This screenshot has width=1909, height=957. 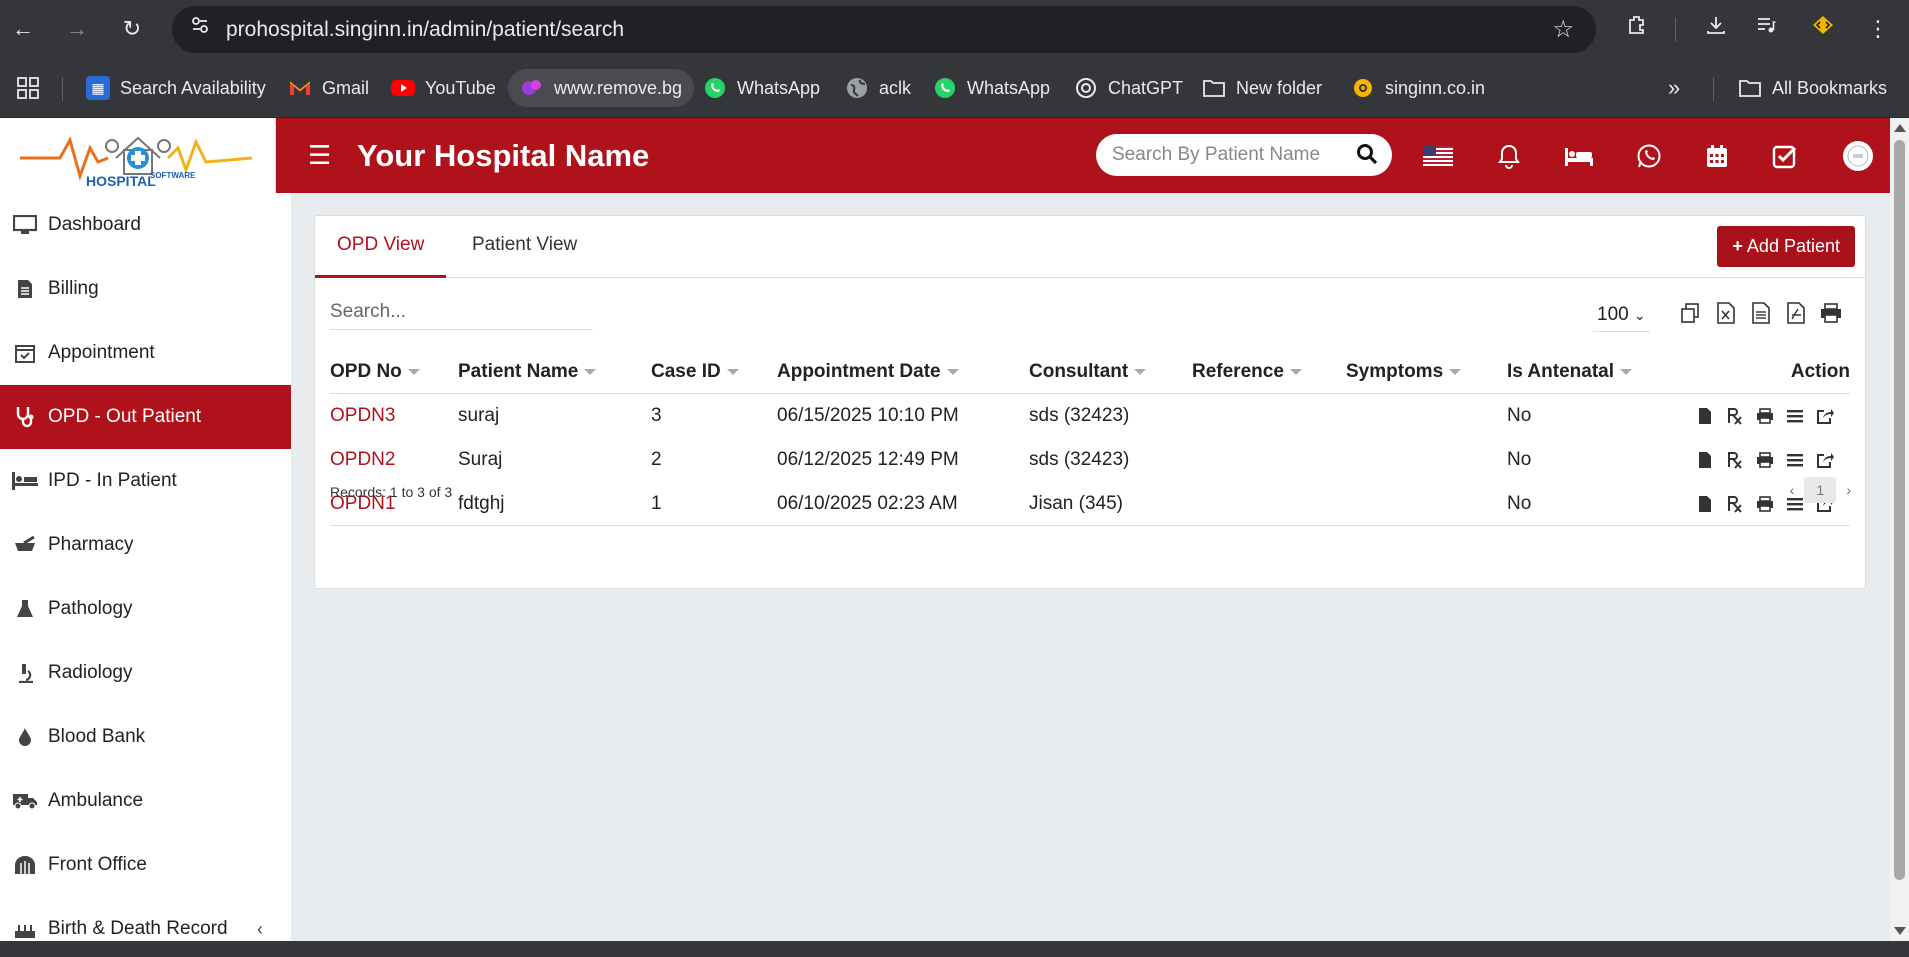 What do you see at coordinates (1649, 156) in the screenshot?
I see `whatsapp-icon` at bounding box center [1649, 156].